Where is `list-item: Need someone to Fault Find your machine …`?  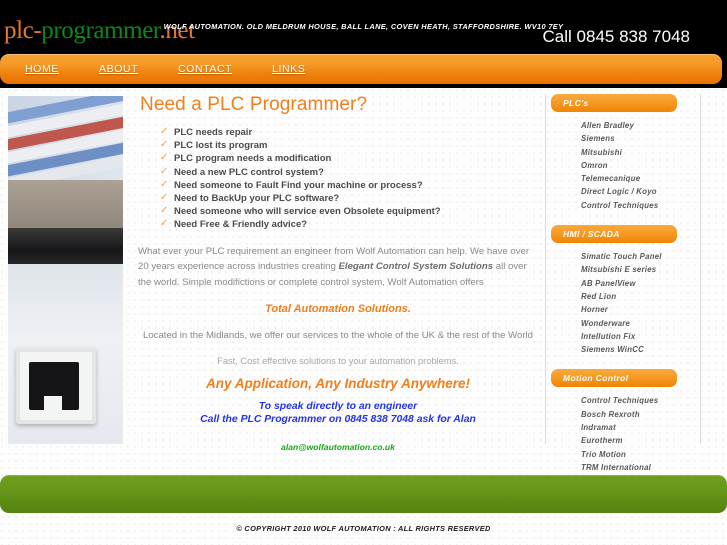 list-item: Need someone to Fault Find your machine … is located at coordinates (349, 185).